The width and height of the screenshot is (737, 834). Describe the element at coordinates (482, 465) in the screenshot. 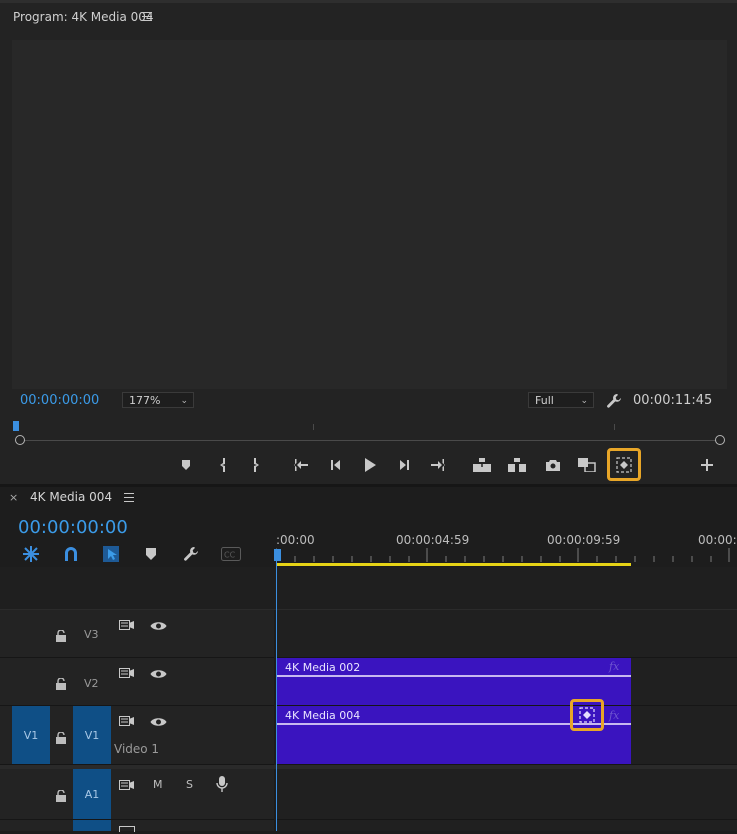

I see `lift-button` at that location.